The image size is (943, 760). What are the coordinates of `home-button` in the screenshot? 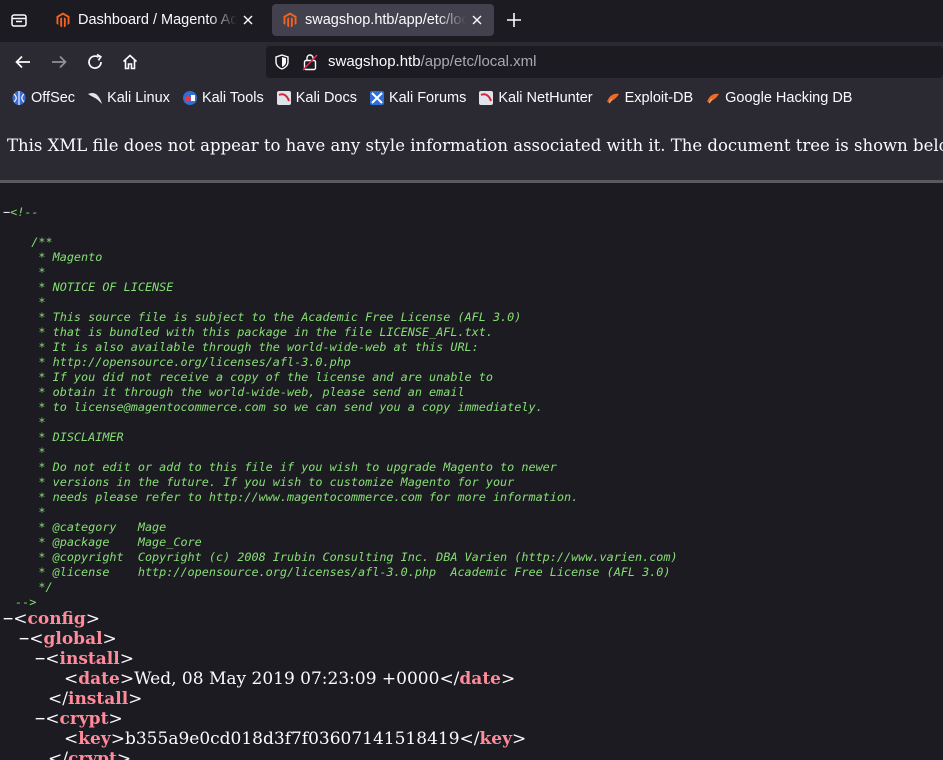 It's located at (130, 62).